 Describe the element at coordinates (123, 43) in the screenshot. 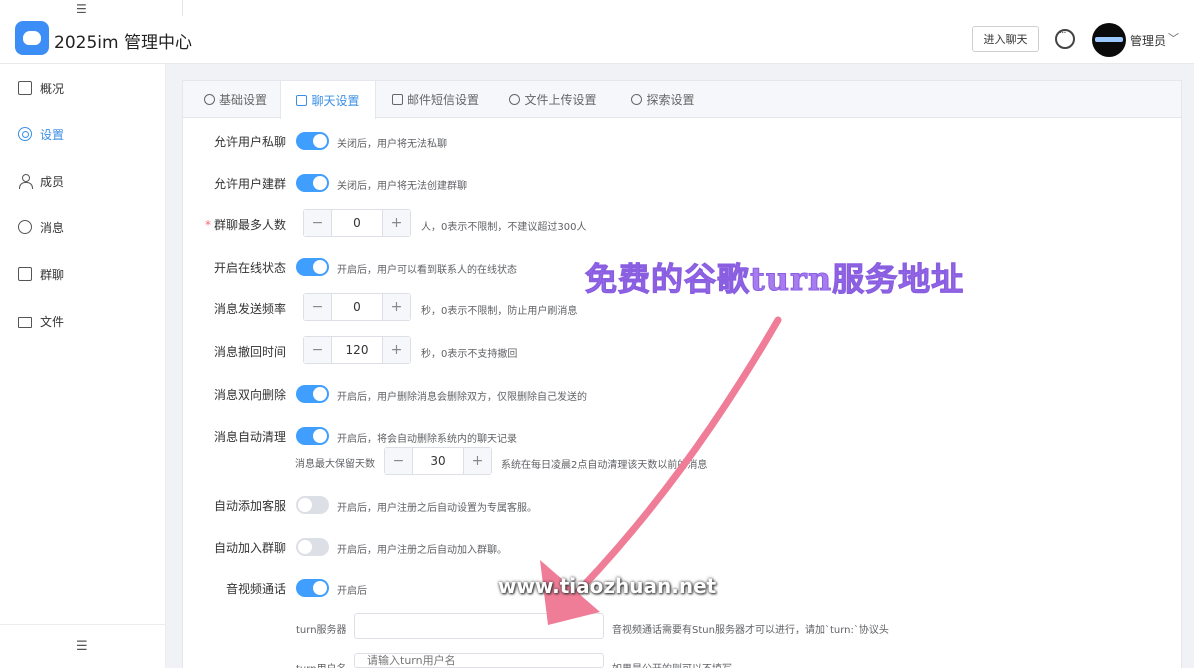

I see `app-title: 2025im 管理中心` at that location.